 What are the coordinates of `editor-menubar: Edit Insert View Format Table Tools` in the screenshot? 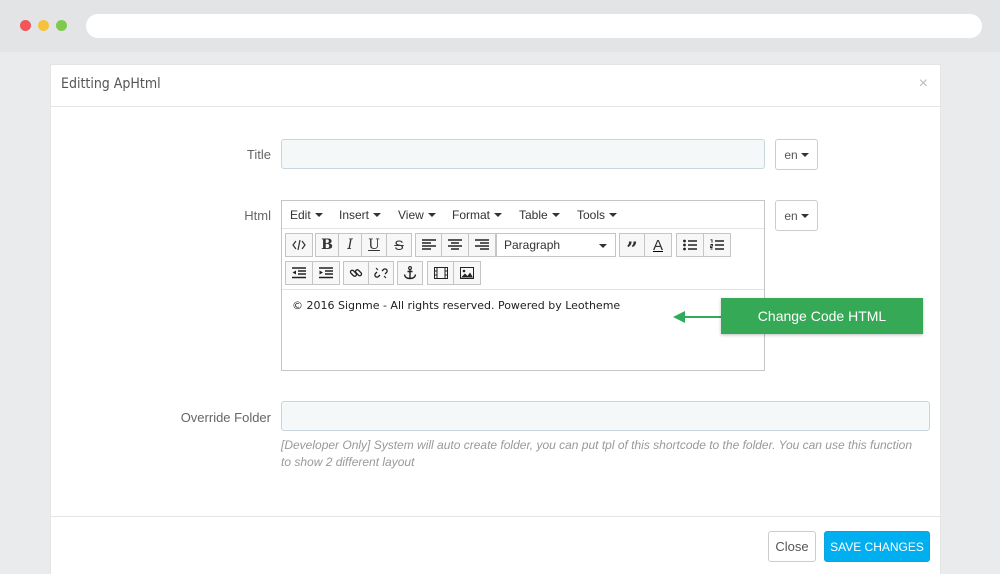 It's located at (523, 215).